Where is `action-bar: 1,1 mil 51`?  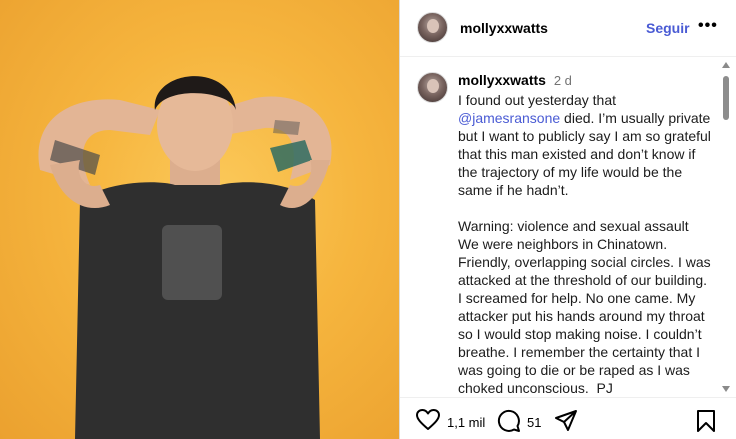 action-bar: 1,1 mil 51 is located at coordinates (568, 418).